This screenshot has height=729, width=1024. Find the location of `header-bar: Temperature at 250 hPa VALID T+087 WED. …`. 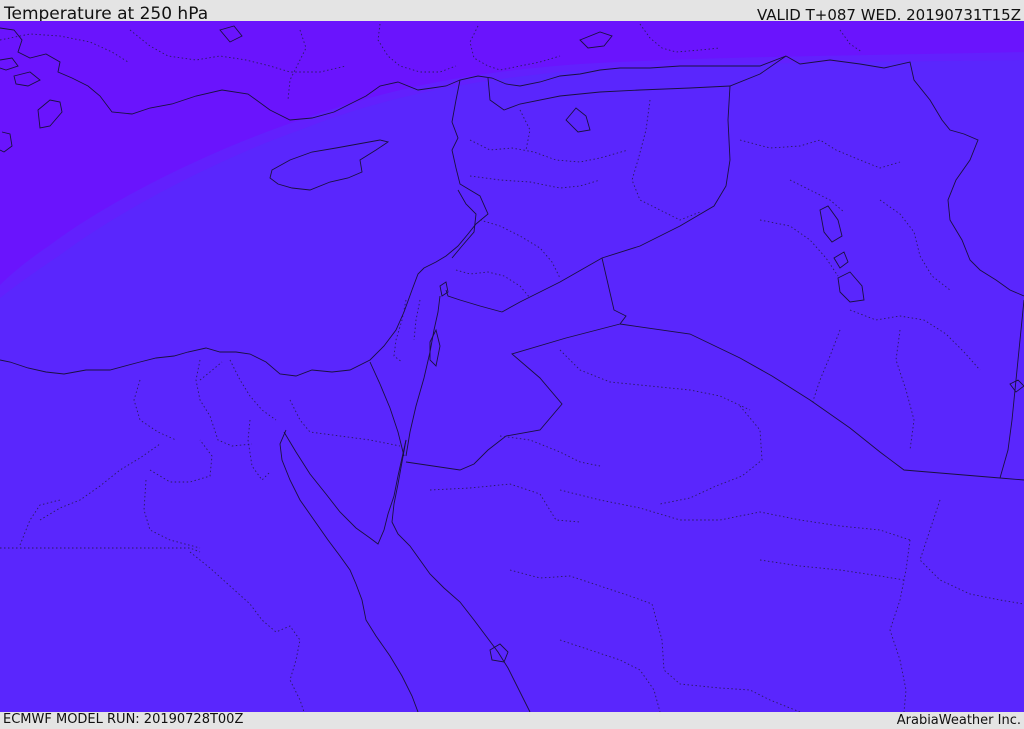

header-bar: Temperature at 250 hPa VALID T+087 WED. … is located at coordinates (512, 12).